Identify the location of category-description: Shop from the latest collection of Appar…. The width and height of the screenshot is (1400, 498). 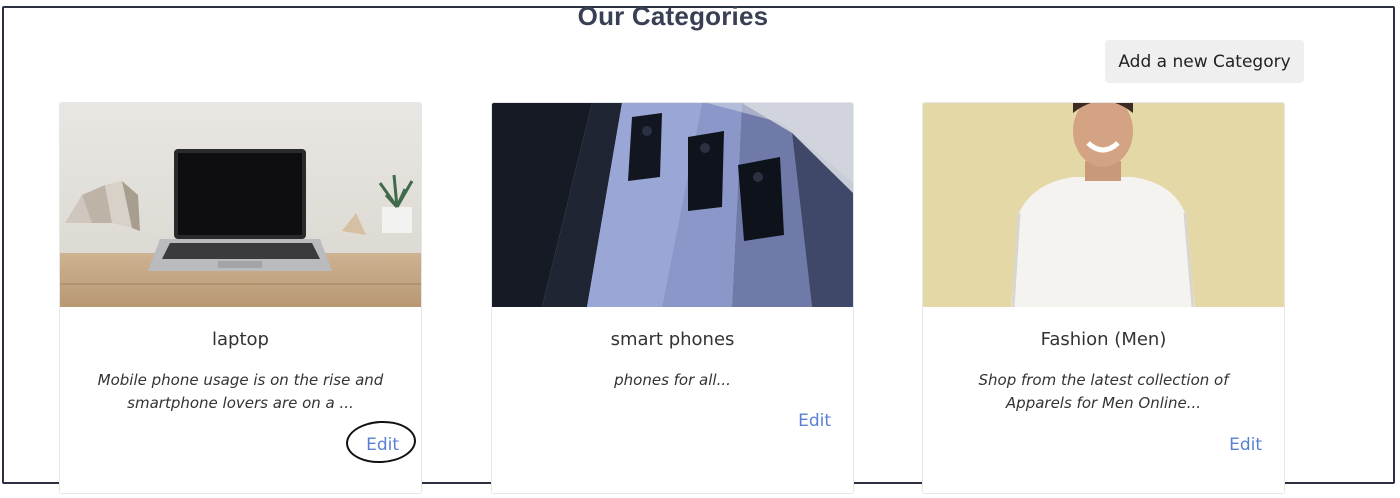
(1103, 391).